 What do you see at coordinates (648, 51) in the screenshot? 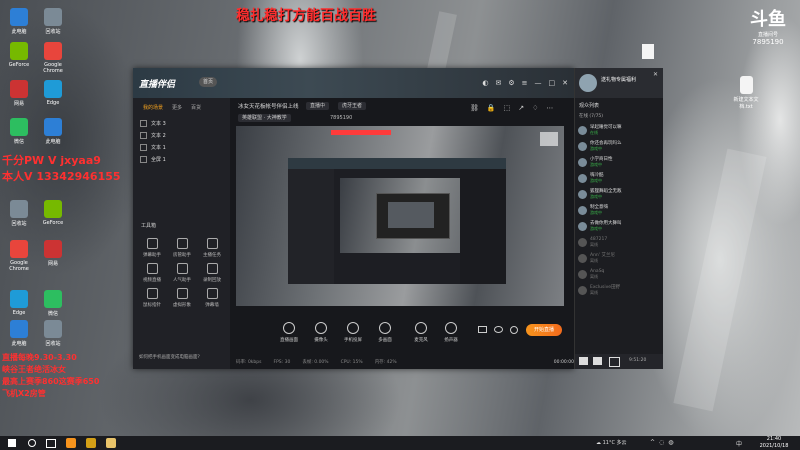
I see `desktop-file-icon` at bounding box center [648, 51].